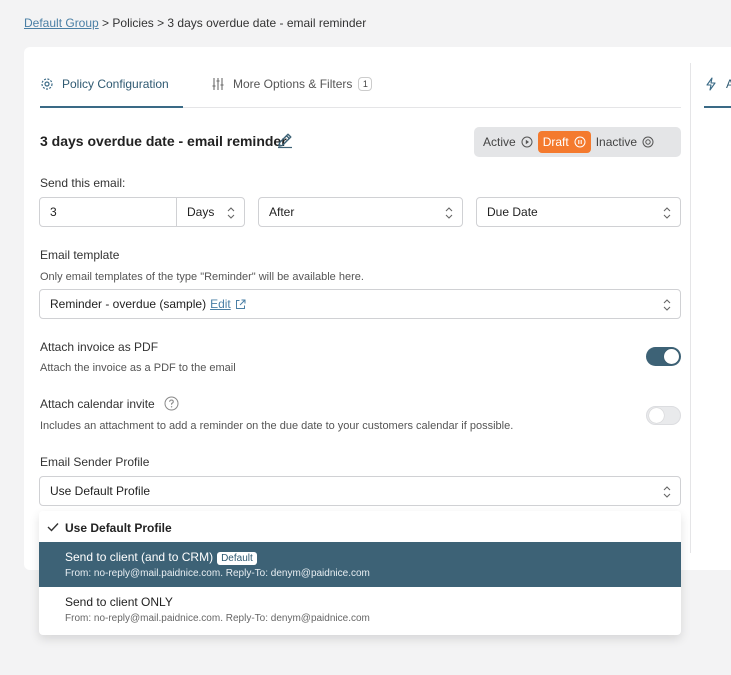 This screenshot has width=731, height=675. I want to click on attach-calendar-toggle, so click(663, 415).